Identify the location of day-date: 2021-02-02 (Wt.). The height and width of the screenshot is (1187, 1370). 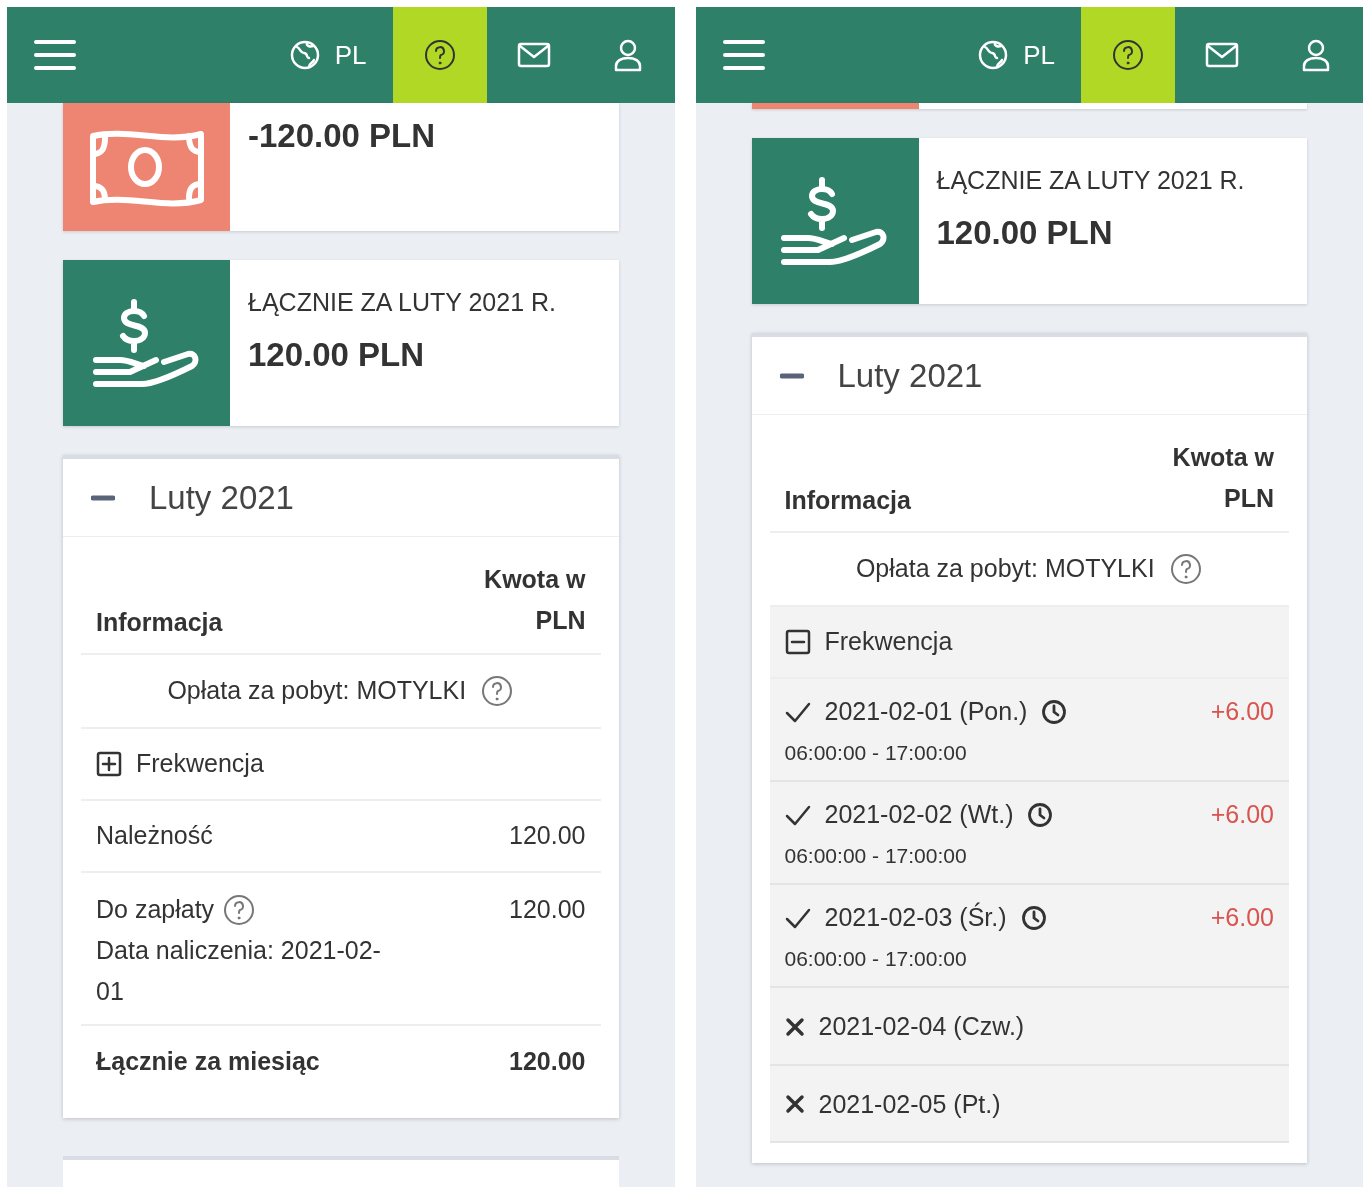
(919, 814).